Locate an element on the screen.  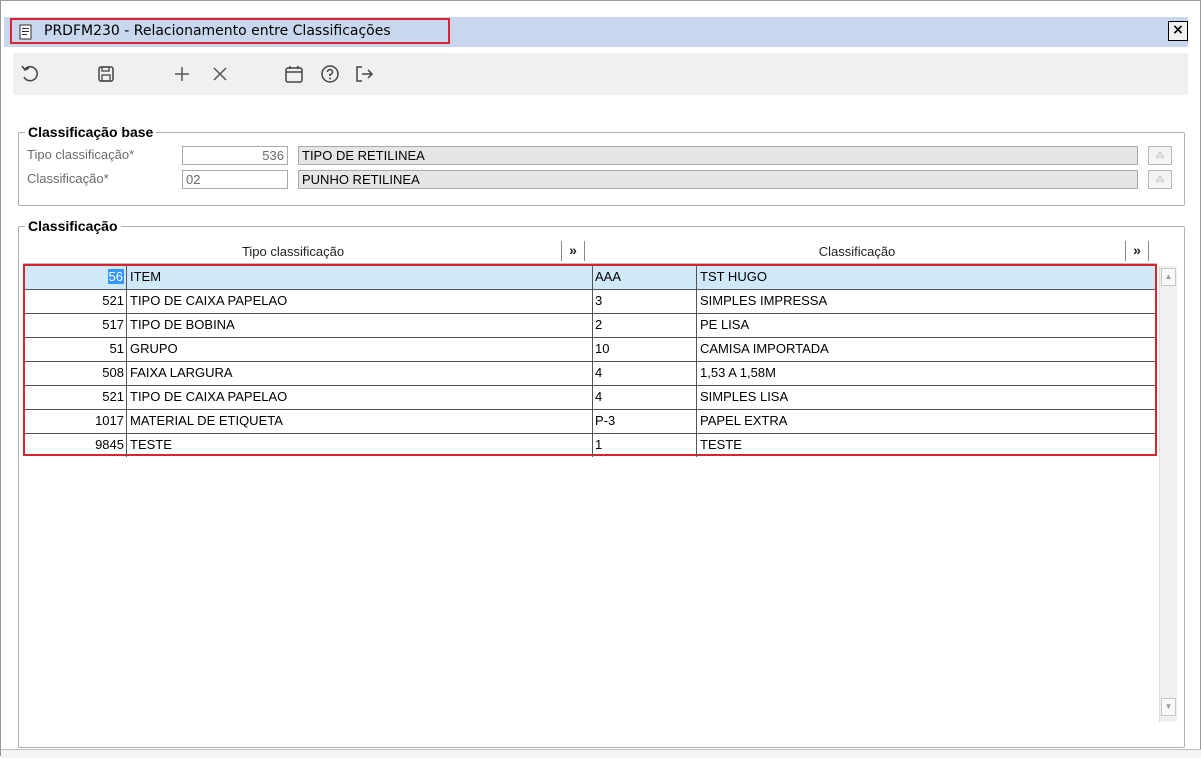
row-tipo-cell: ITEM is located at coordinates (360, 277).